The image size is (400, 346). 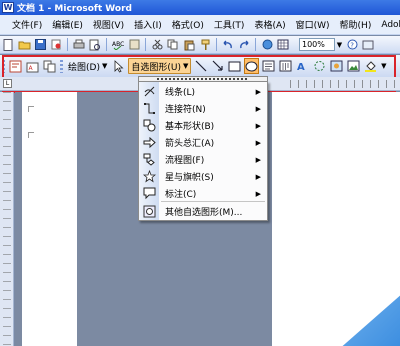 I want to click on help-icon: ?, so click(x=352, y=45).